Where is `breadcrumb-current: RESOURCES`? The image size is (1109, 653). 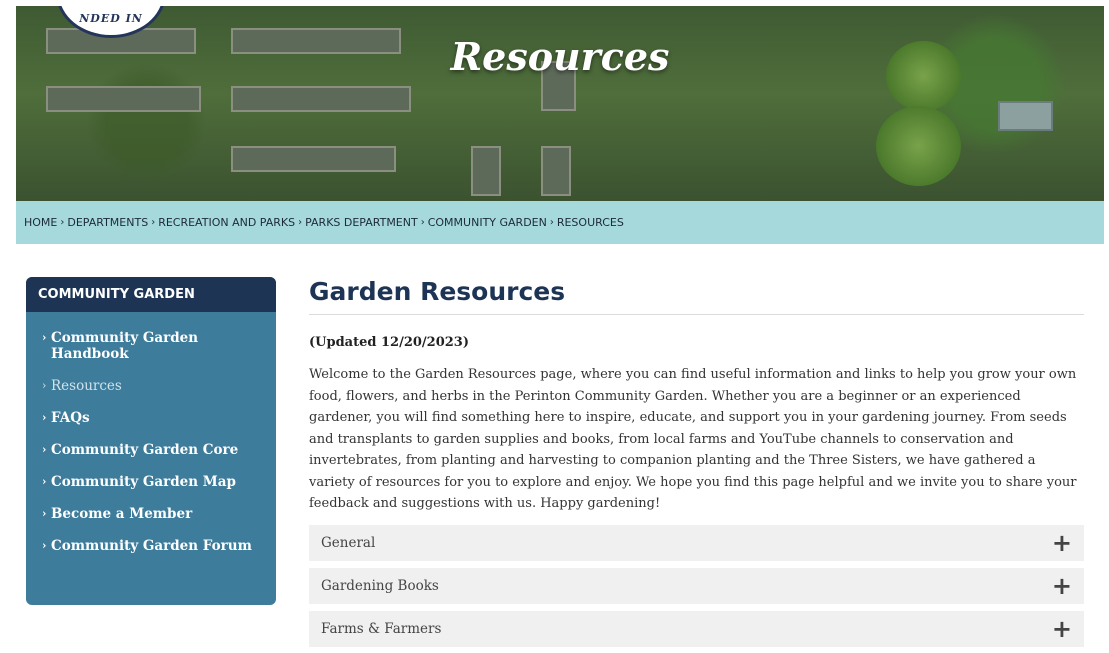
breadcrumb-current: RESOURCES is located at coordinates (590, 222).